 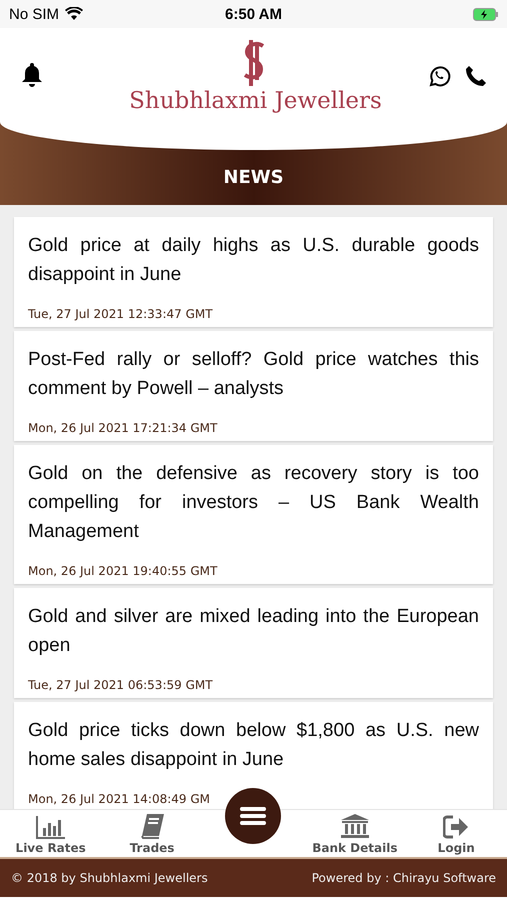 What do you see at coordinates (255, 101) in the screenshot?
I see `brand-name: Shubhlaxmi Jewellers` at bounding box center [255, 101].